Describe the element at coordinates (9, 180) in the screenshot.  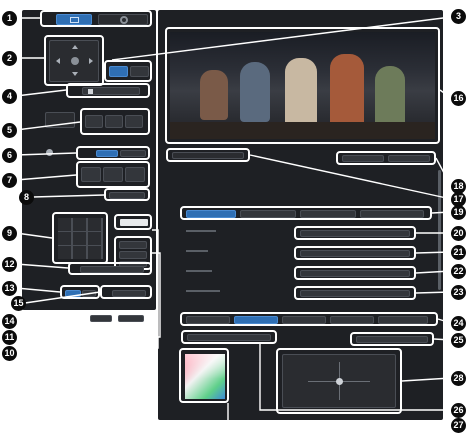
I see `callout-7: 7` at that location.